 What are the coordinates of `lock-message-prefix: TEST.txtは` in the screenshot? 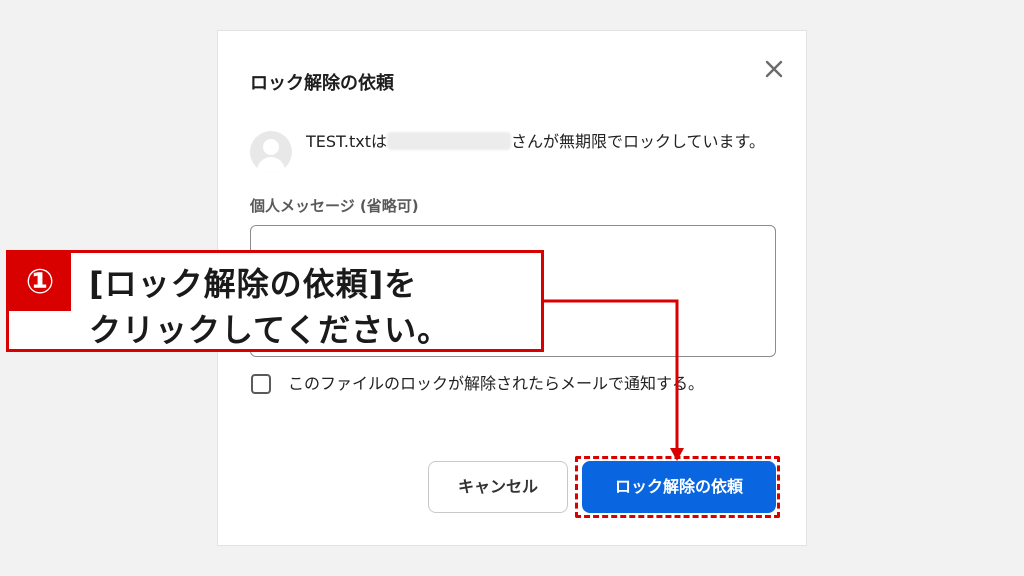 It's located at (347, 141).